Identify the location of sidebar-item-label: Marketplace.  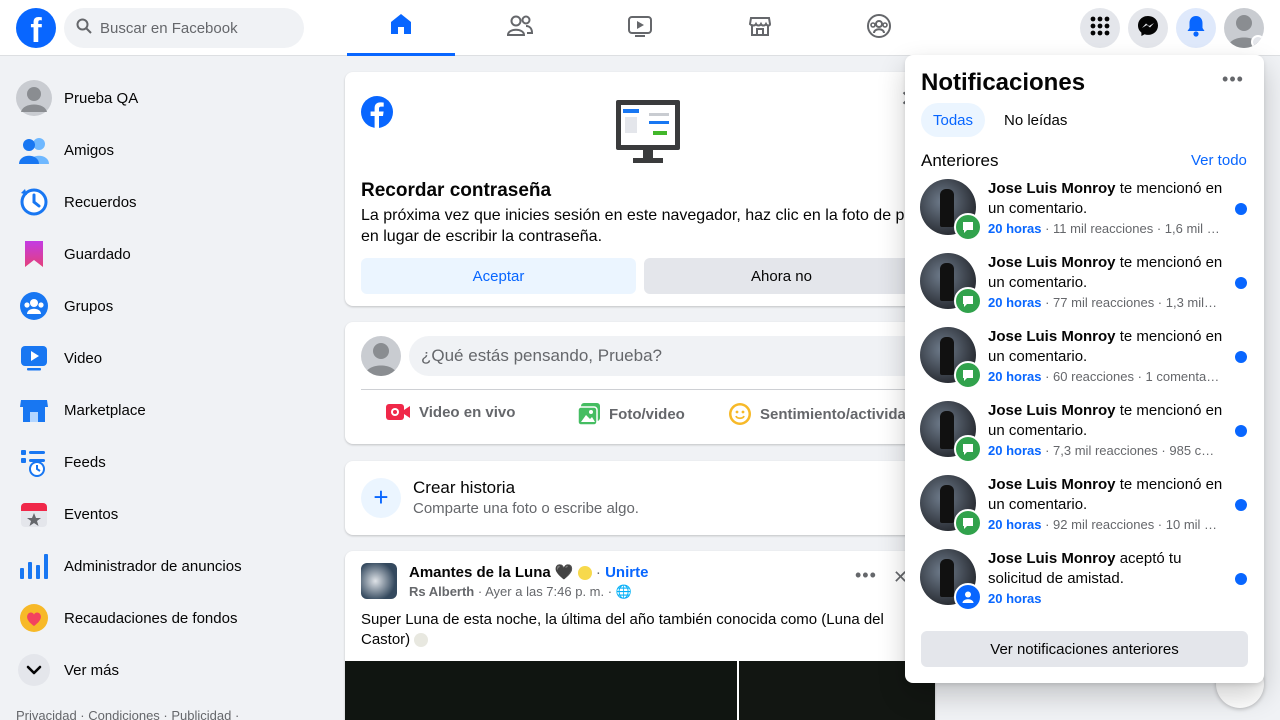
(105, 410).